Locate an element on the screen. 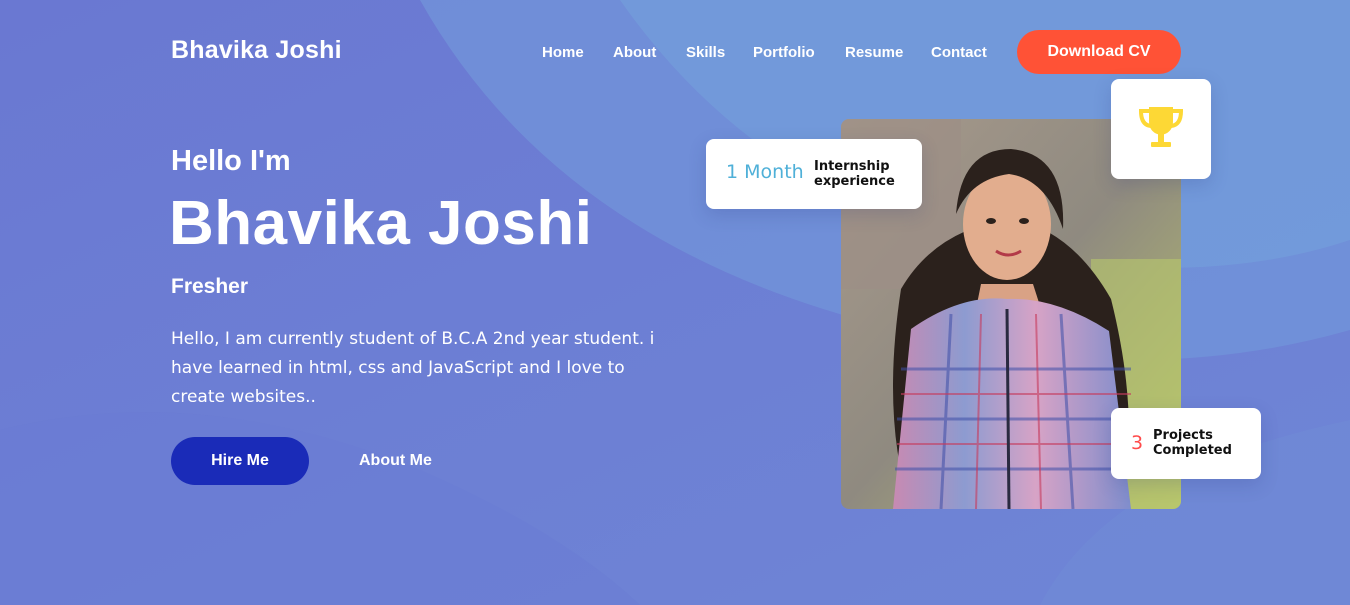 Image resolution: width=1350 pixels, height=605 pixels. hero-name: Bhavika Joshi is located at coordinates (381, 223).